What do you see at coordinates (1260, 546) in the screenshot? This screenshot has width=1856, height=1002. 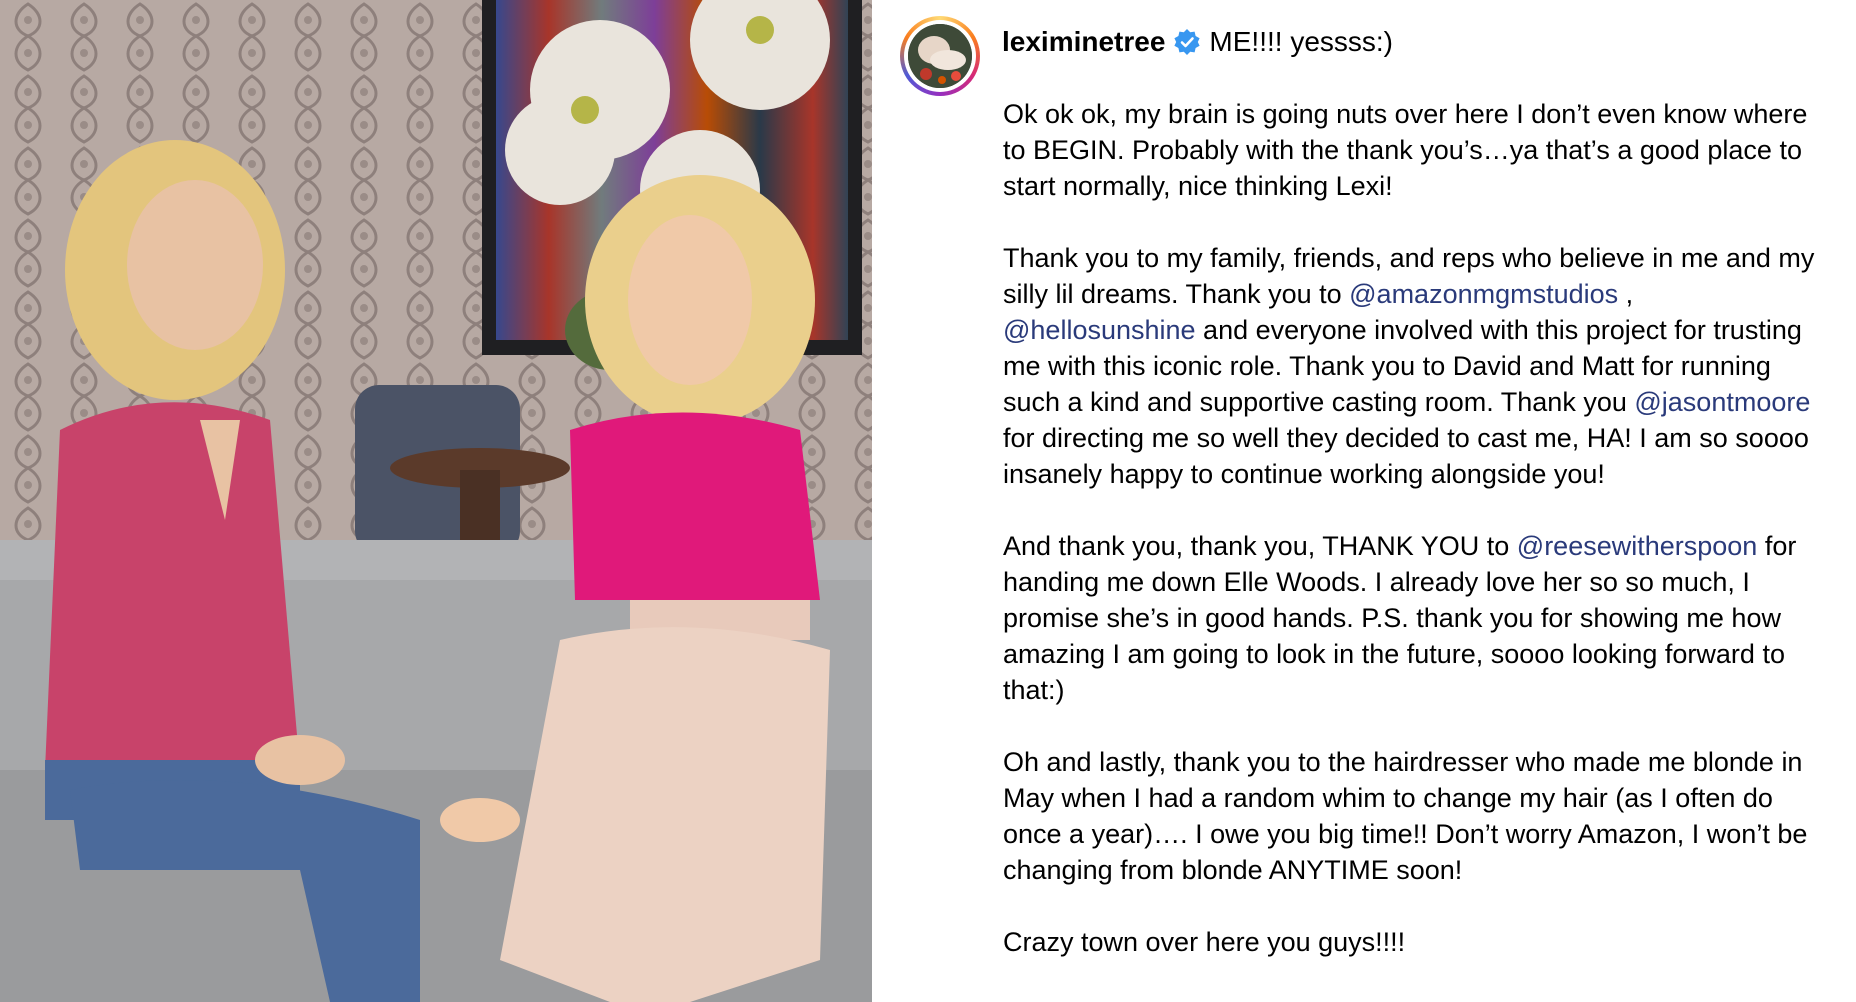 I see `caption-text: And thank you, thank you, THANK YOU to` at bounding box center [1260, 546].